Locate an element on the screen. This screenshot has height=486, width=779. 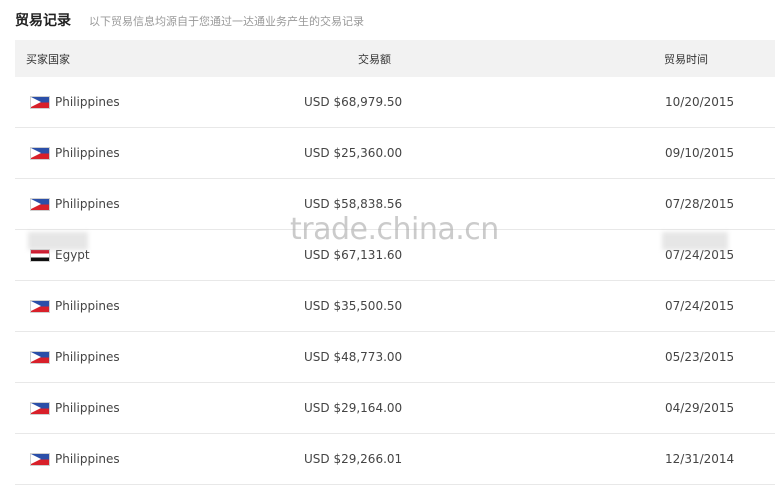
column-header-country: 买家国家 is located at coordinates (48, 59).